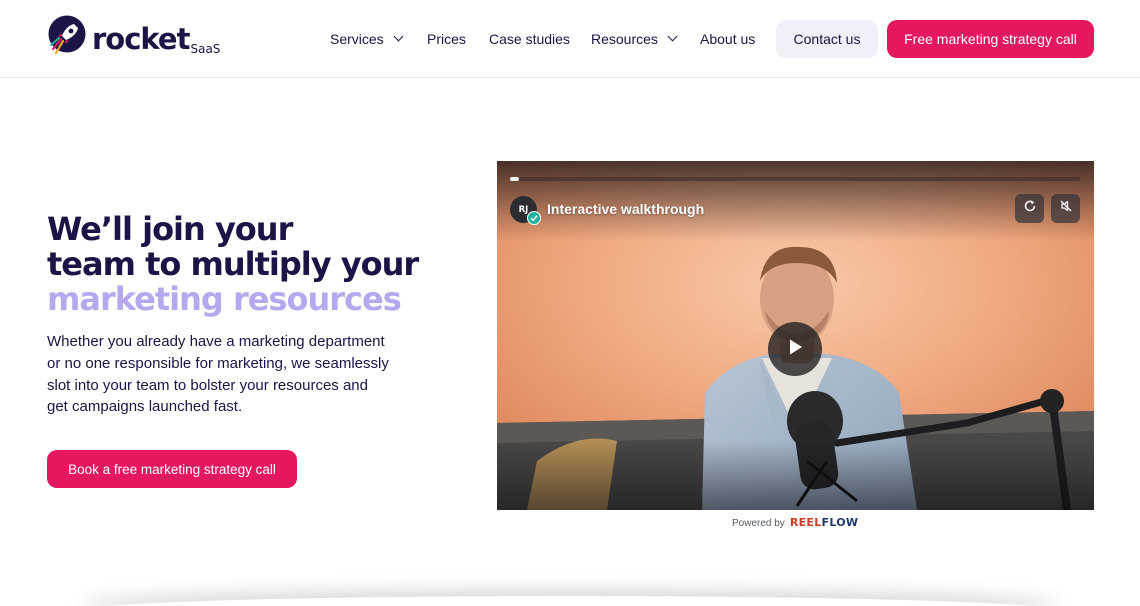  I want to click on nav-prices: Prices, so click(446, 39).